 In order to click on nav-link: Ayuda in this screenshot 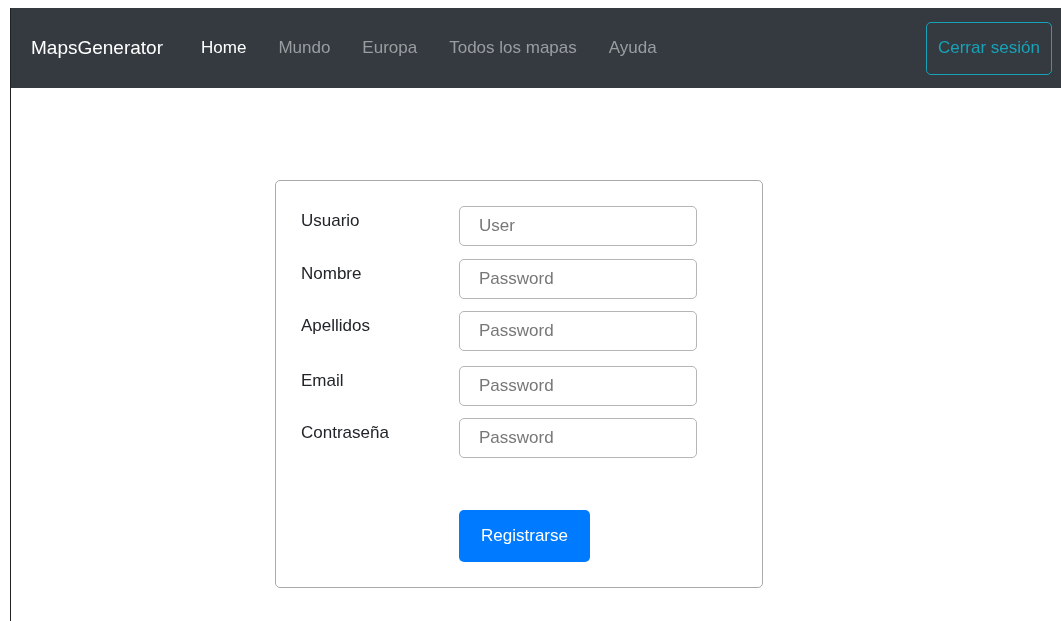, I will do `click(632, 48)`.